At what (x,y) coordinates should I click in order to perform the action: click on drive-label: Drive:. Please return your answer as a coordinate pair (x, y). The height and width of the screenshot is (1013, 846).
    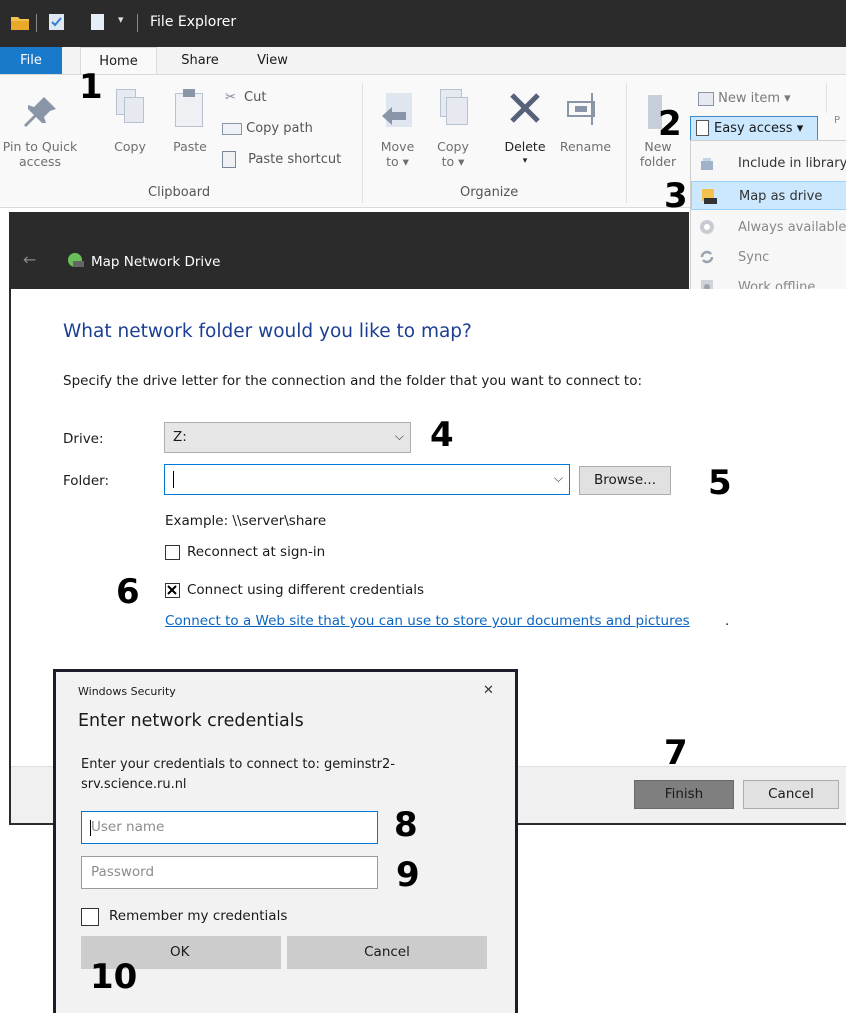
    Looking at the image, I should click on (83, 439).